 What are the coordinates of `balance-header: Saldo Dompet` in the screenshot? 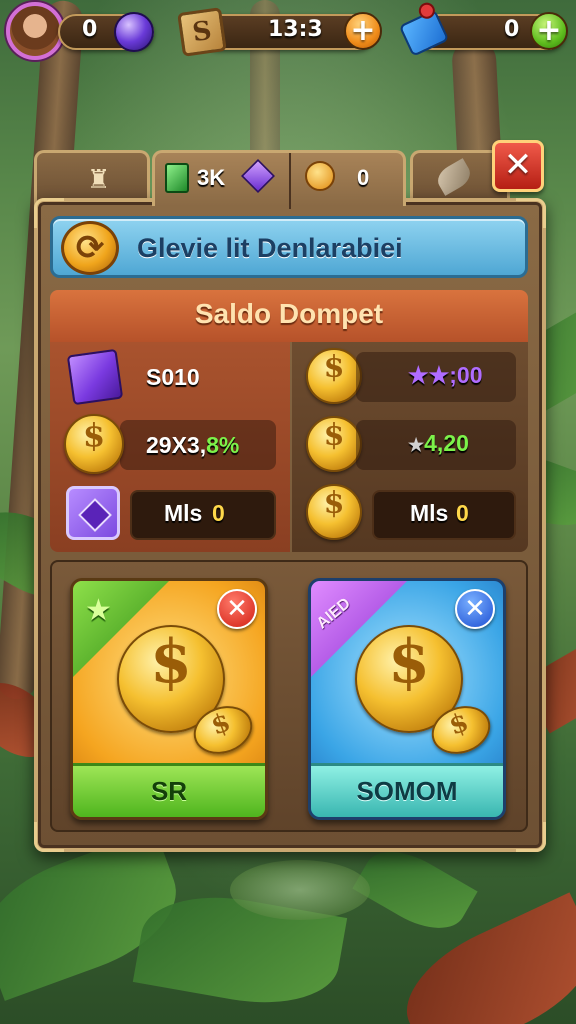 It's located at (289, 316).